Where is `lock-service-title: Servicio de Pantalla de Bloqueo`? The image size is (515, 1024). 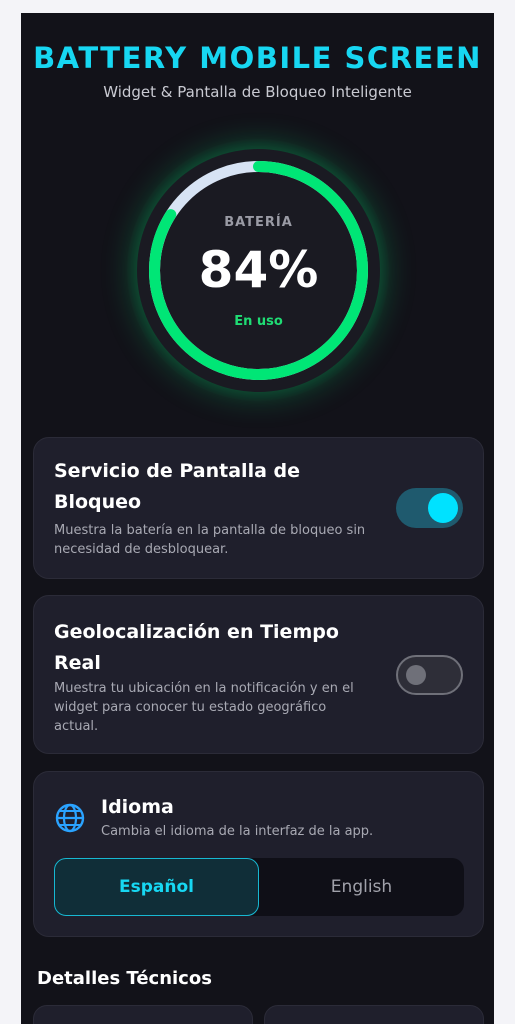 lock-service-title: Servicio de Pantalla de Bloqueo is located at coordinates (177, 486).